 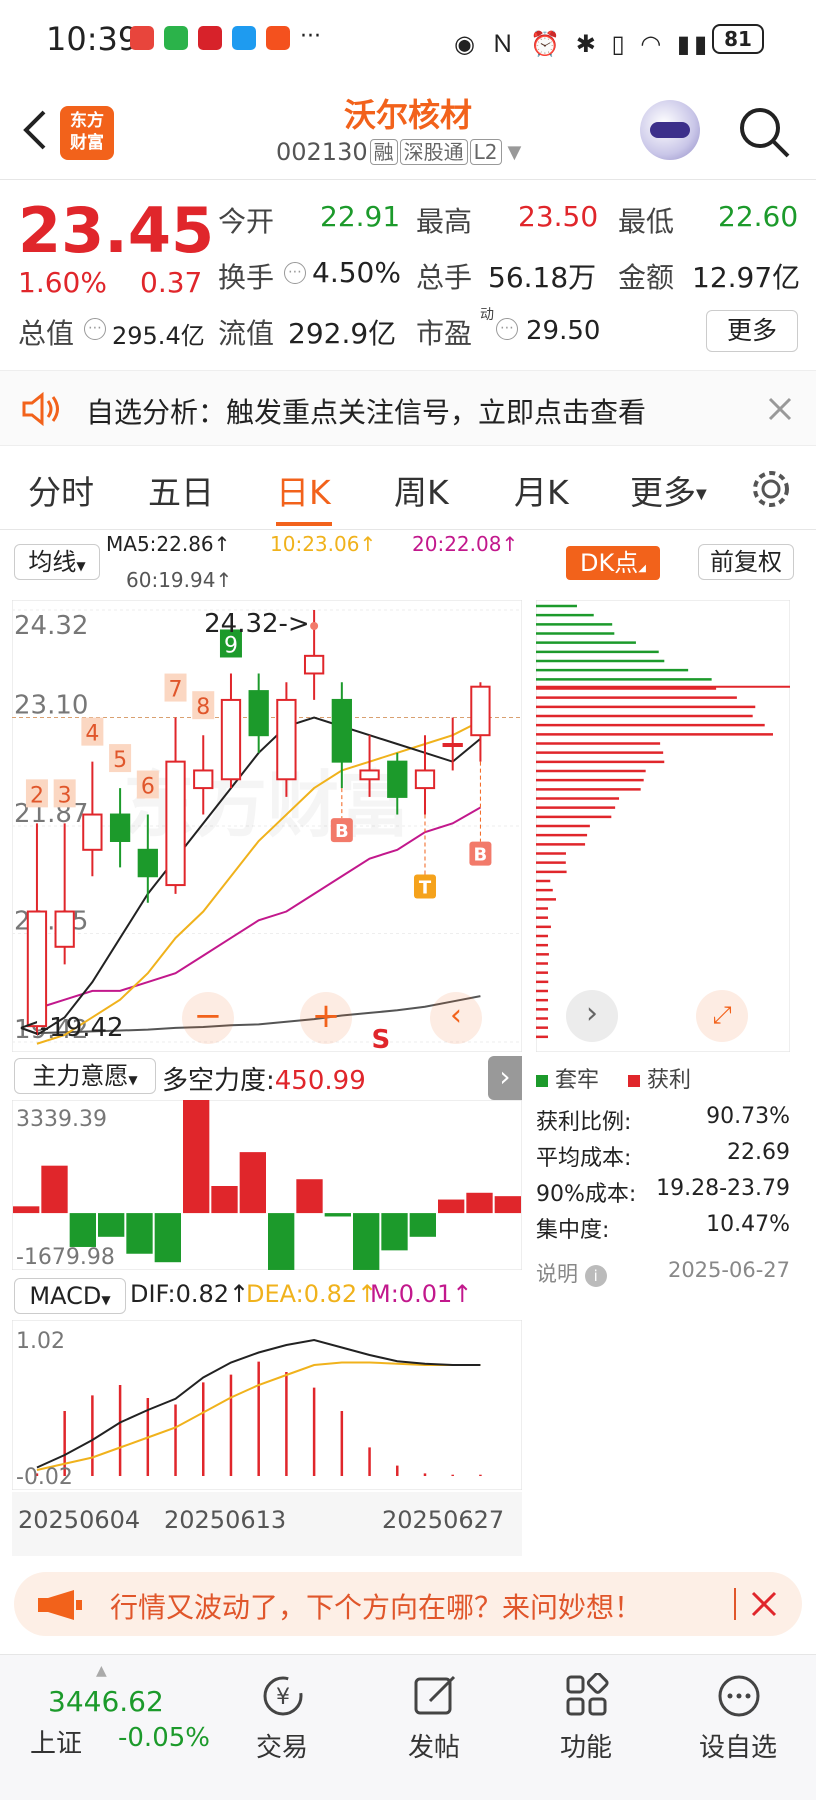 I want to click on megaphone-icon, so click(x=60, y=1605).